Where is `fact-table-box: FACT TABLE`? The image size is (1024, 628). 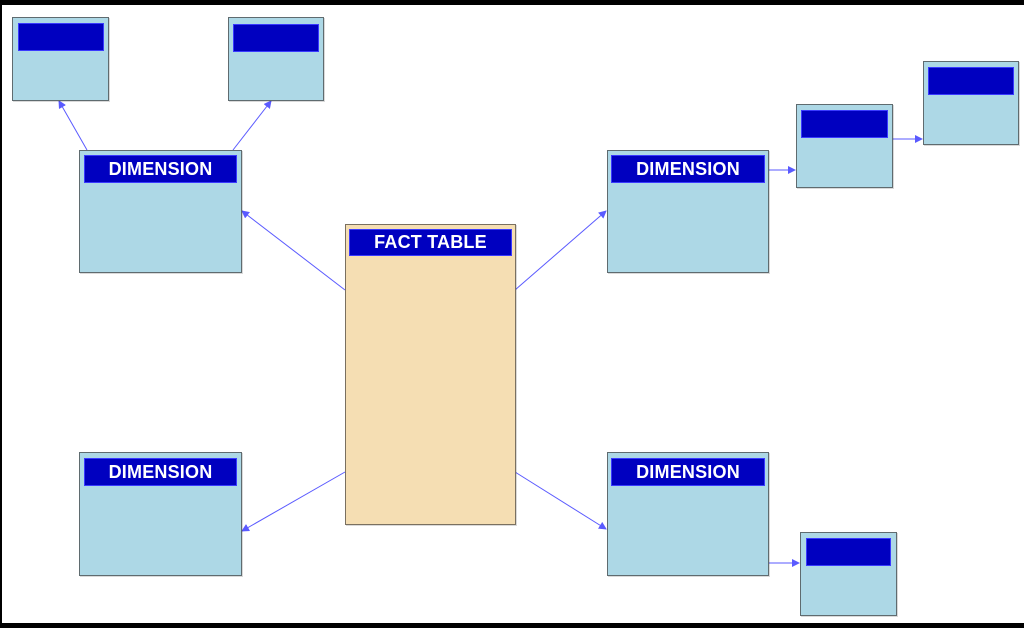
fact-table-box: FACT TABLE is located at coordinates (430, 374).